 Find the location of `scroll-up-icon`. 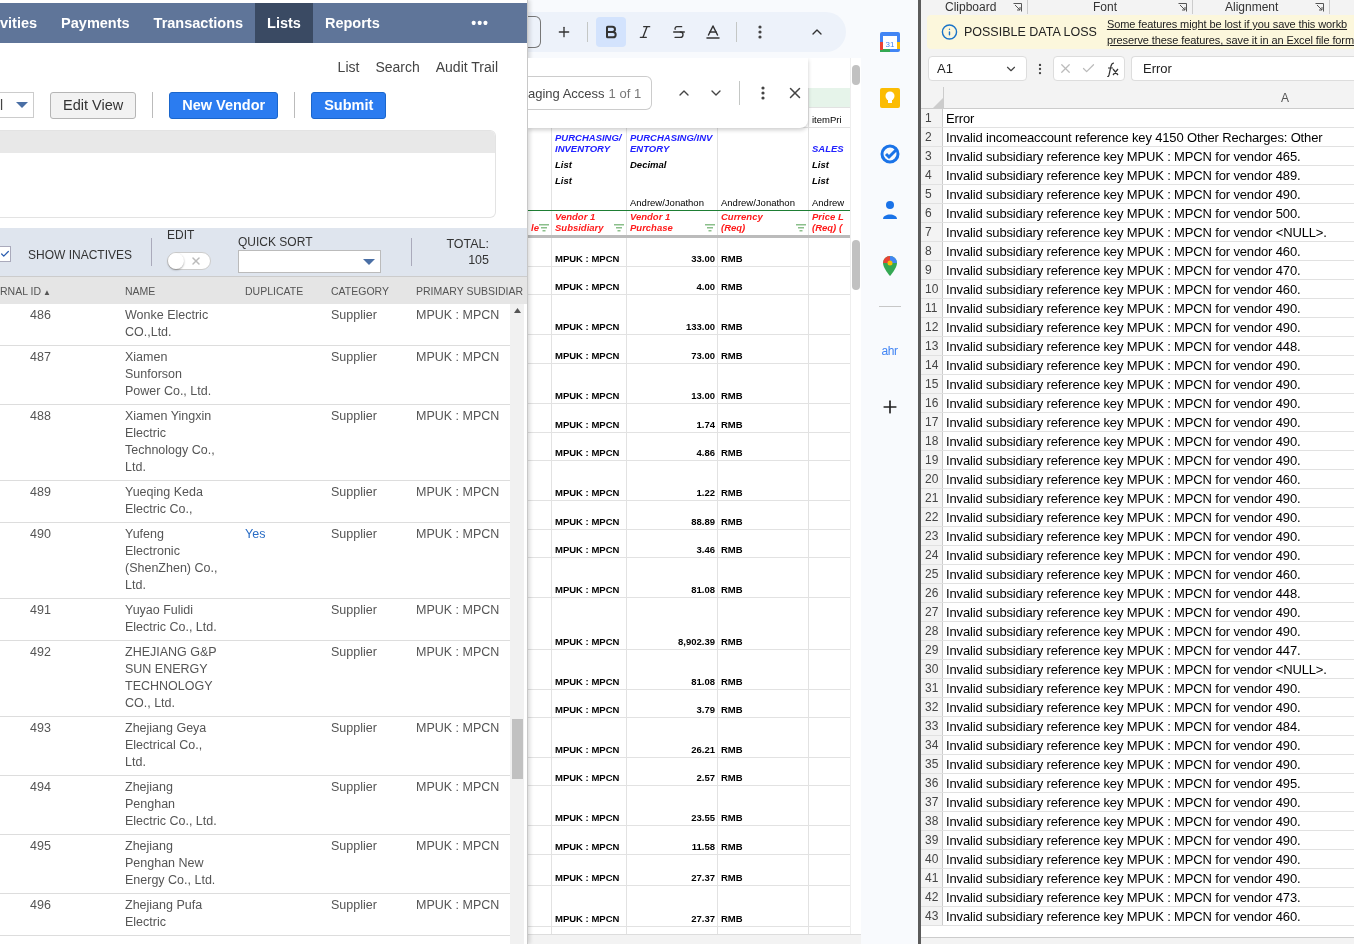

scroll-up-icon is located at coordinates (517, 310).